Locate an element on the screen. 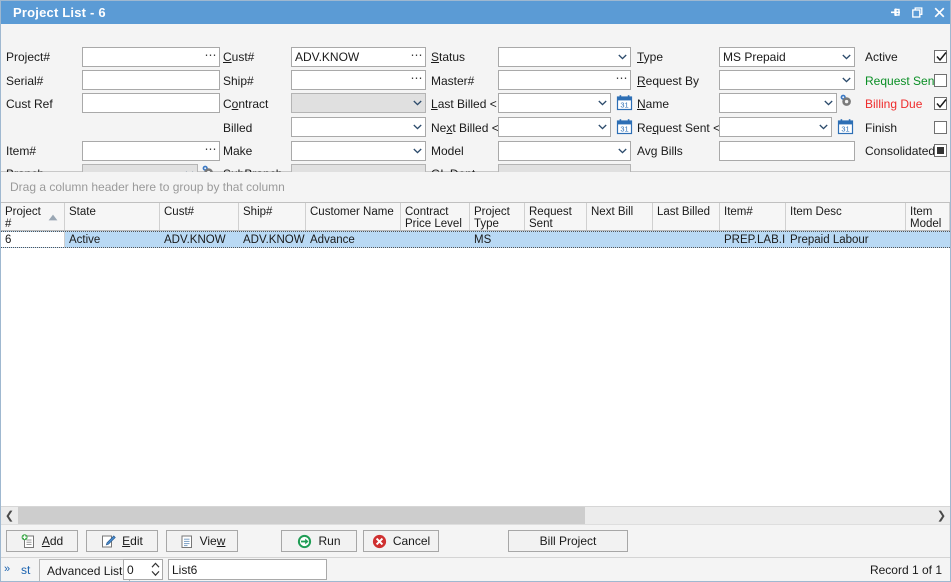 The image size is (951, 582). grid-column-header: Project Type is located at coordinates (497, 216).